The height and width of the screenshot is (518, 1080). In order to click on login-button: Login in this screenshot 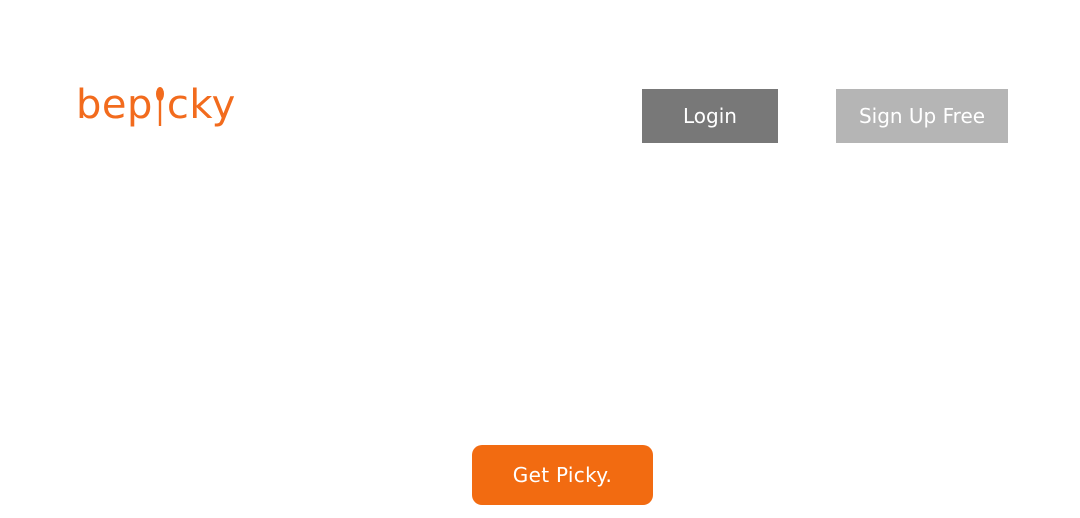, I will do `click(710, 116)`.